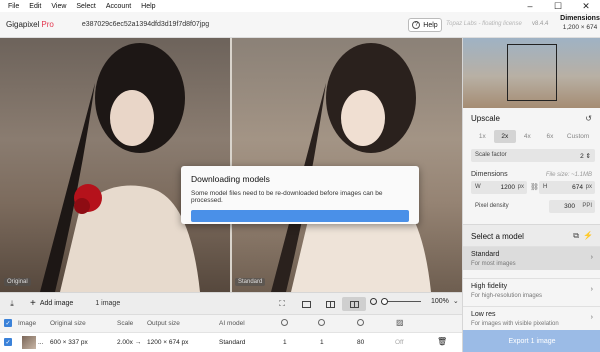  Describe the element at coordinates (515, 324) in the screenshot. I see `model-low-res-sub: For images with visible pixelation` at that location.